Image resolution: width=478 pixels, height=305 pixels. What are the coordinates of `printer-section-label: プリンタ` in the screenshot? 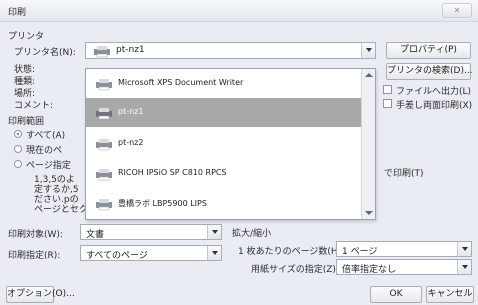 It's located at (26, 37).